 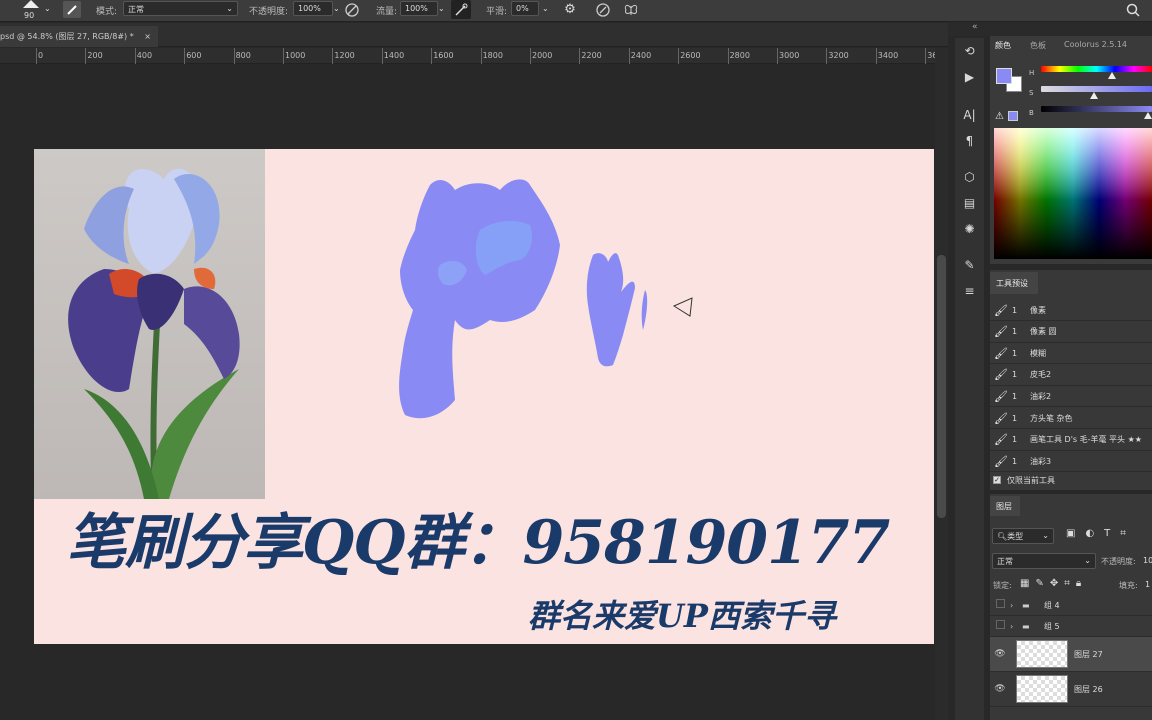 What do you see at coordinates (1071, 654) in the screenshot?
I see `layer-row: 👁︎ 图层 27` at bounding box center [1071, 654].